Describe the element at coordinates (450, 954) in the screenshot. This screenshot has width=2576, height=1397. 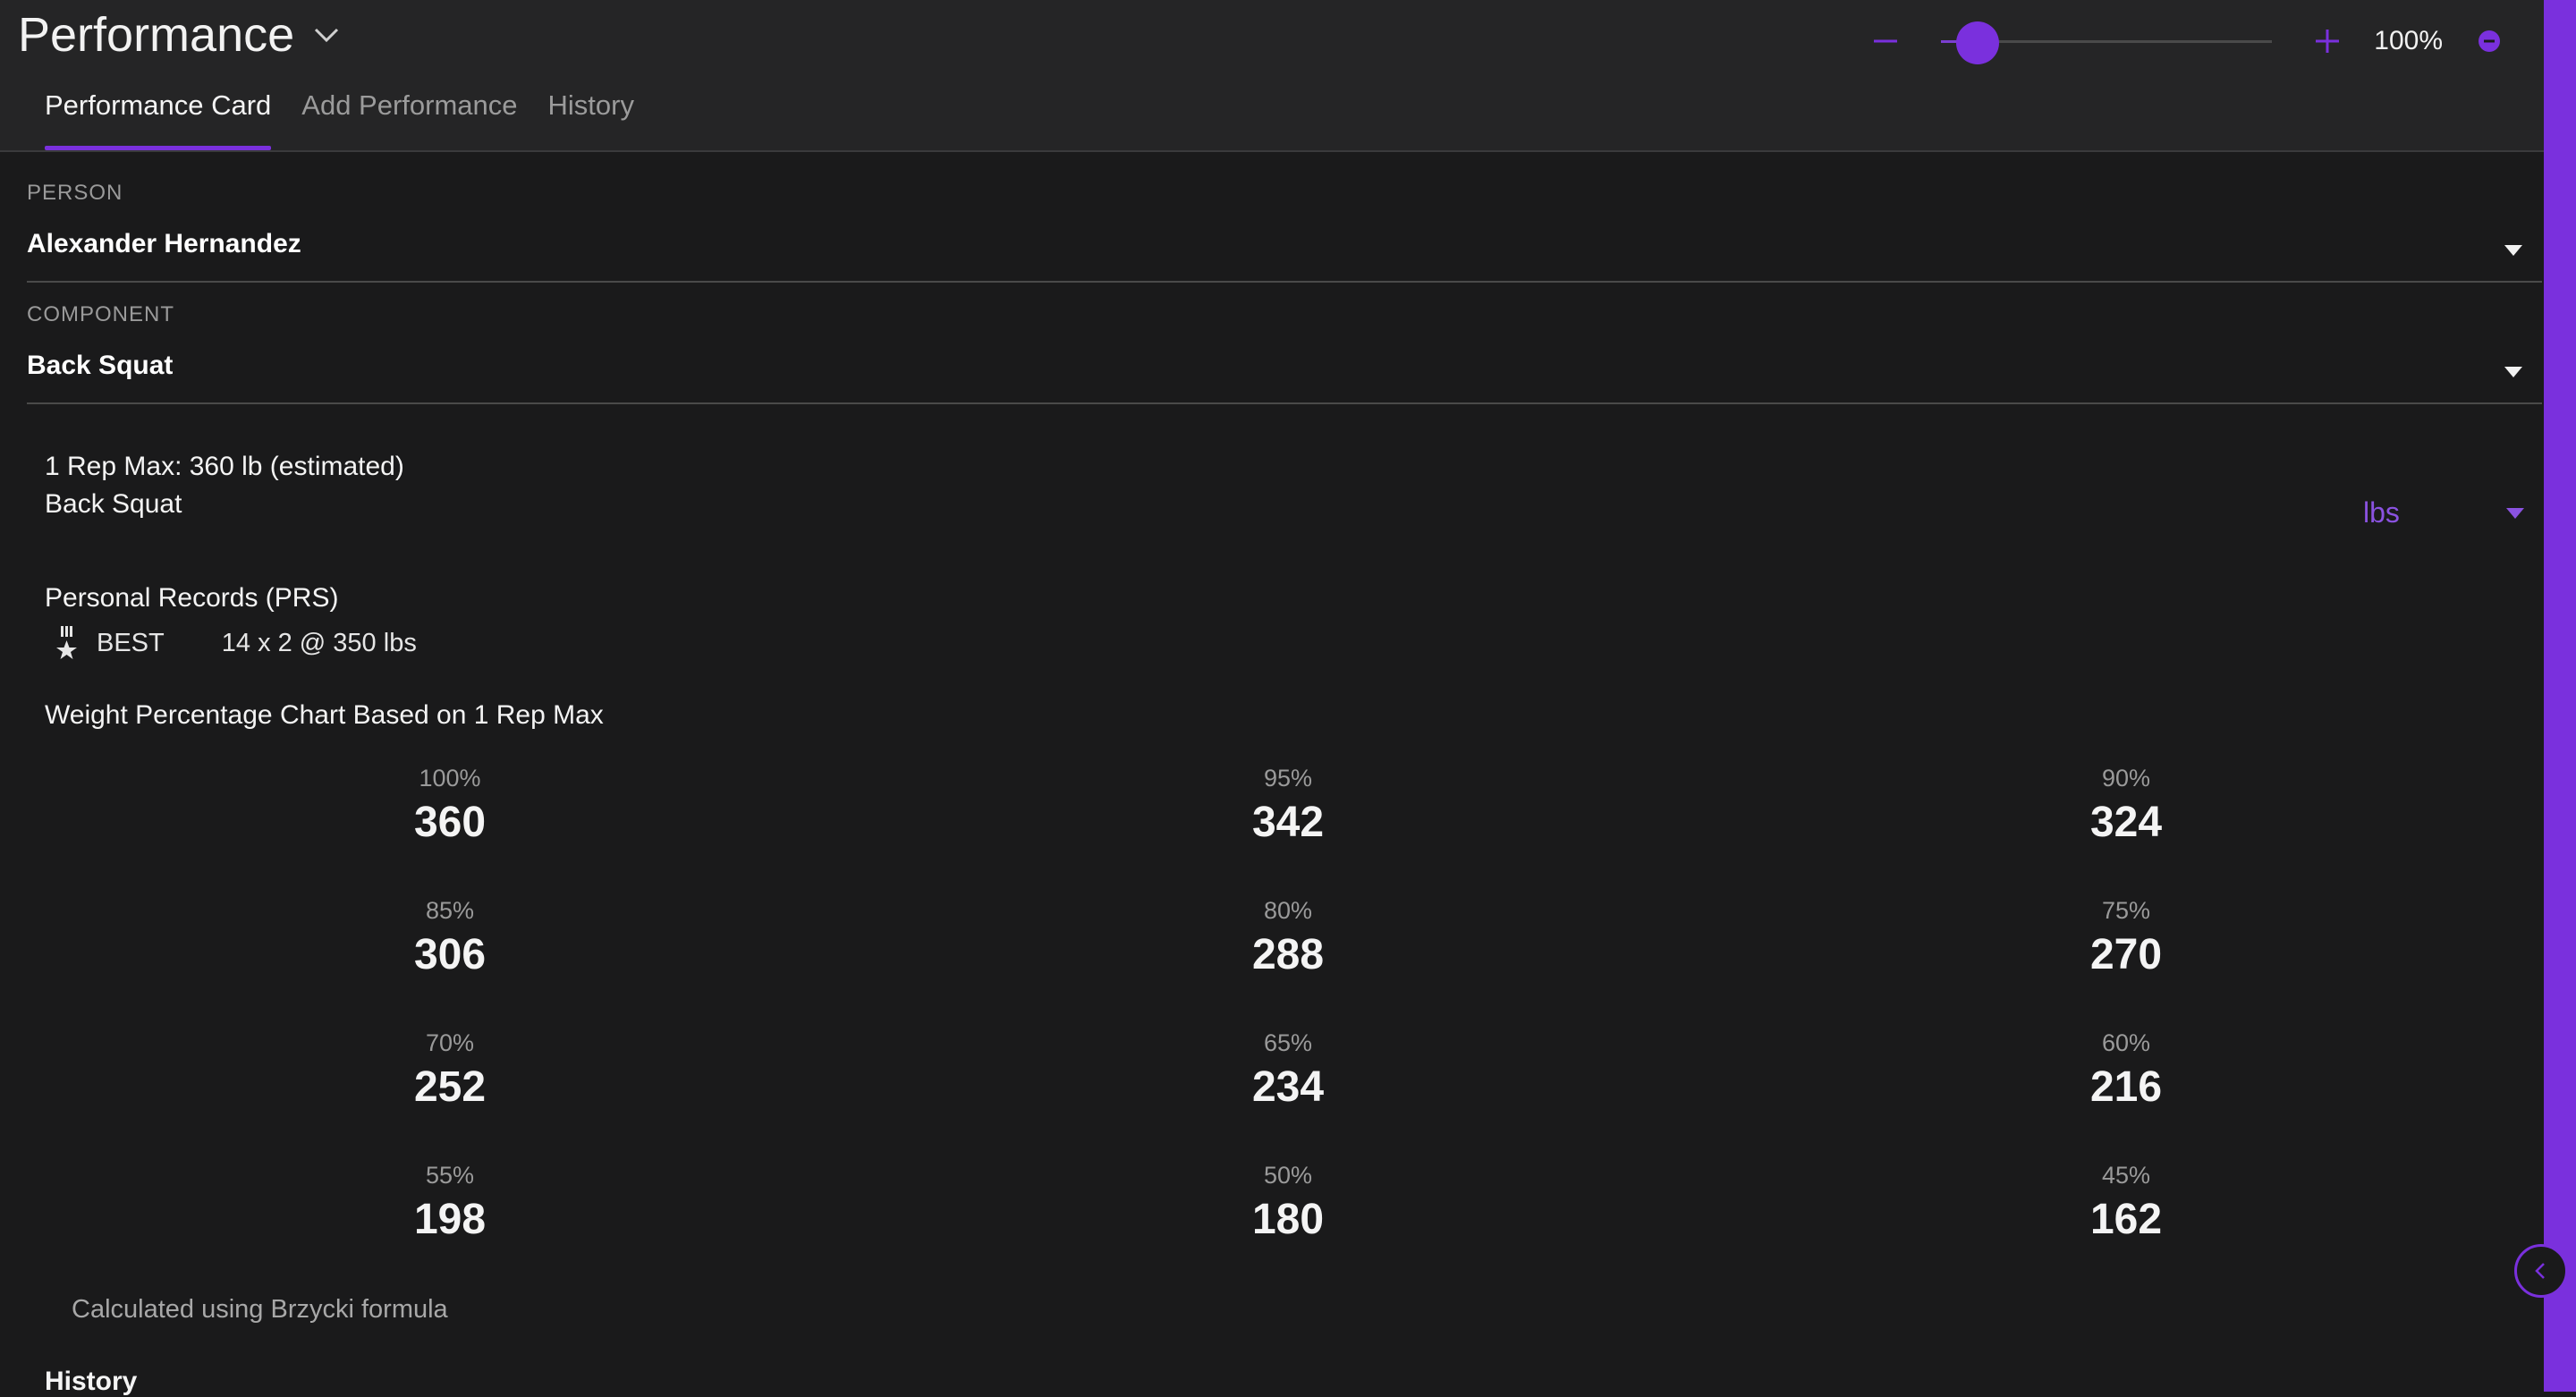
I see `weight-value: 306` at that location.